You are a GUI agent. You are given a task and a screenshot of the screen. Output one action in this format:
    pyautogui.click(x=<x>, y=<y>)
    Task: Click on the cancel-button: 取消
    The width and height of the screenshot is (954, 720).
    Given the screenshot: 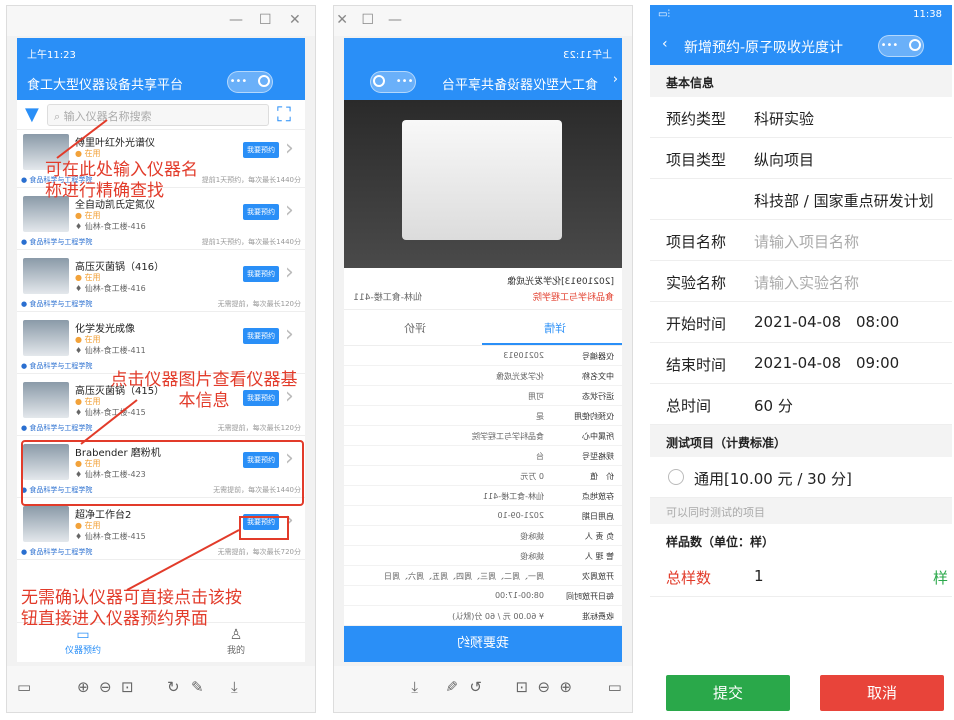 What is the action you would take?
    pyautogui.click(x=882, y=693)
    